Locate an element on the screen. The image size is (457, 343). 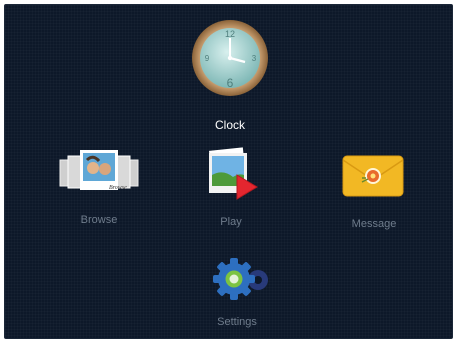
envelope-icon is located at coordinates (373, 176).